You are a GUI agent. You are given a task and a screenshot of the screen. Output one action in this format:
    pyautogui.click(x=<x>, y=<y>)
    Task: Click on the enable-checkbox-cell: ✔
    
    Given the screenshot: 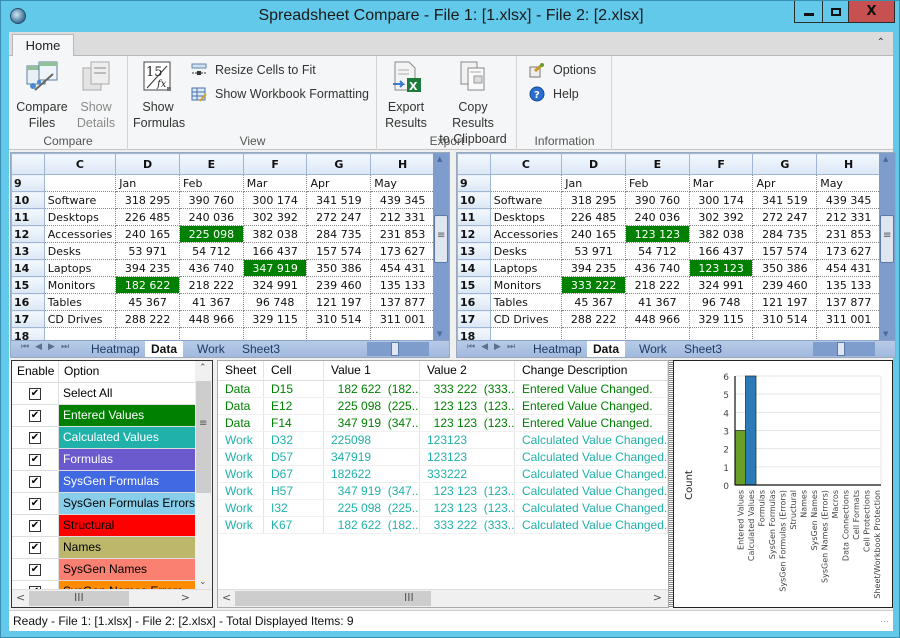 What is the action you would take?
    pyautogui.click(x=35, y=437)
    